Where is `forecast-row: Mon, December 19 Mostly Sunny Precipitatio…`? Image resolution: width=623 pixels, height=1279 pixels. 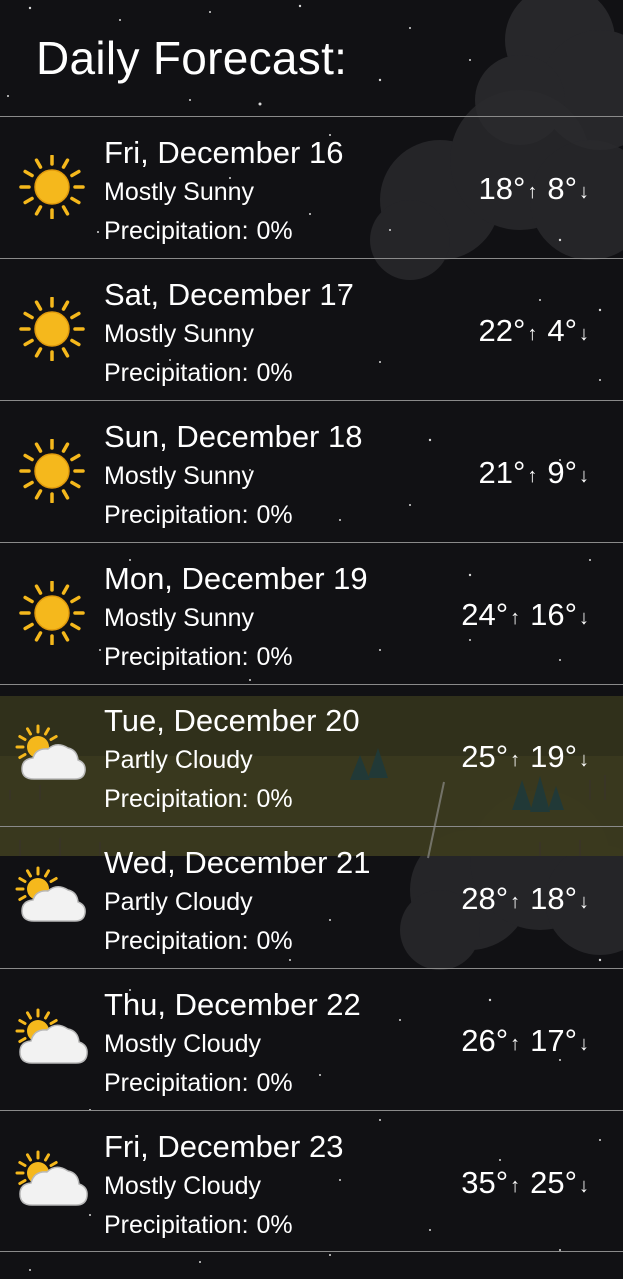
forecast-row: Mon, December 19 Mostly Sunny Precipitatio… is located at coordinates (311, 613).